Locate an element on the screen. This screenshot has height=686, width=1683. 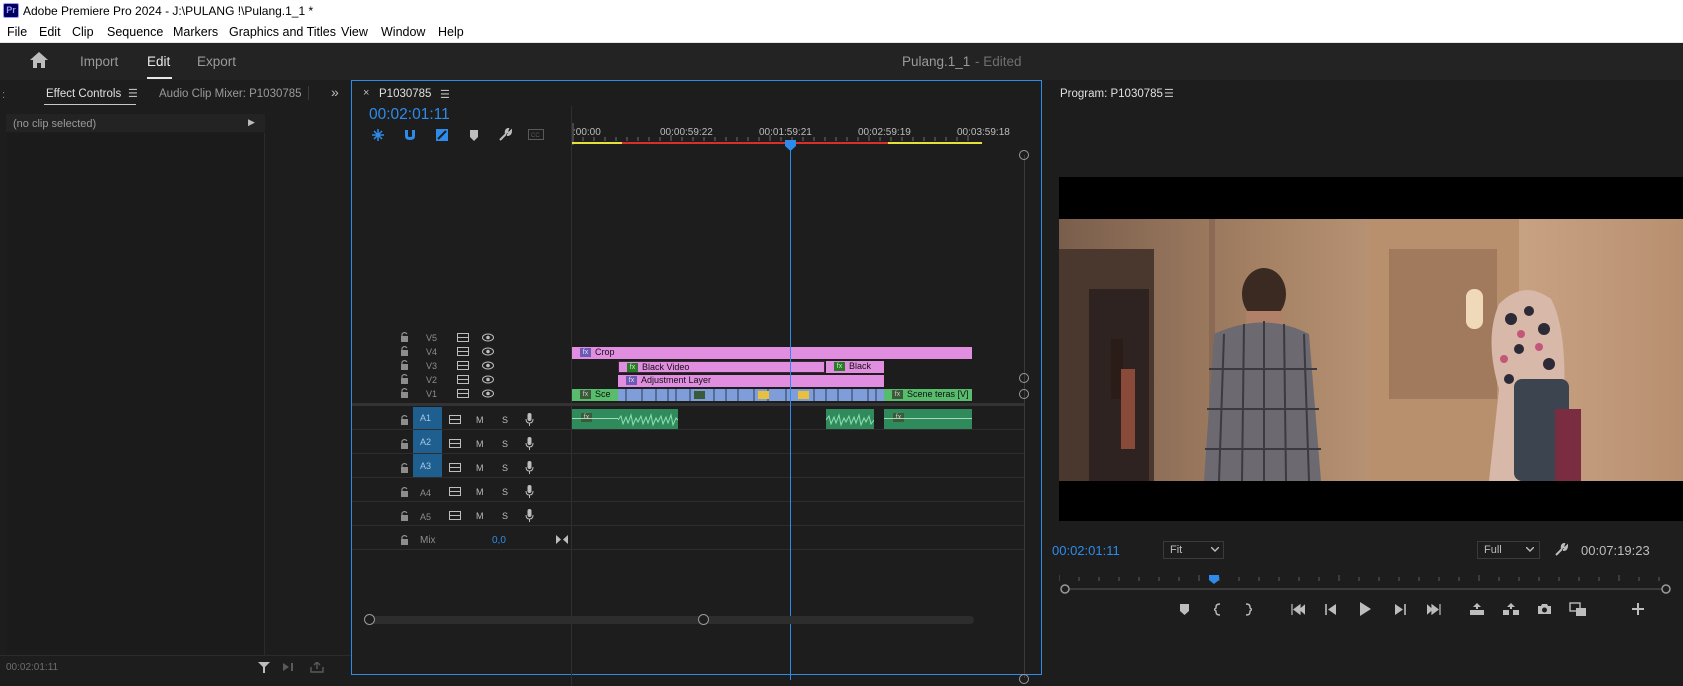
panel-overflow-chevron-icon: » is located at coordinates (335, 92).